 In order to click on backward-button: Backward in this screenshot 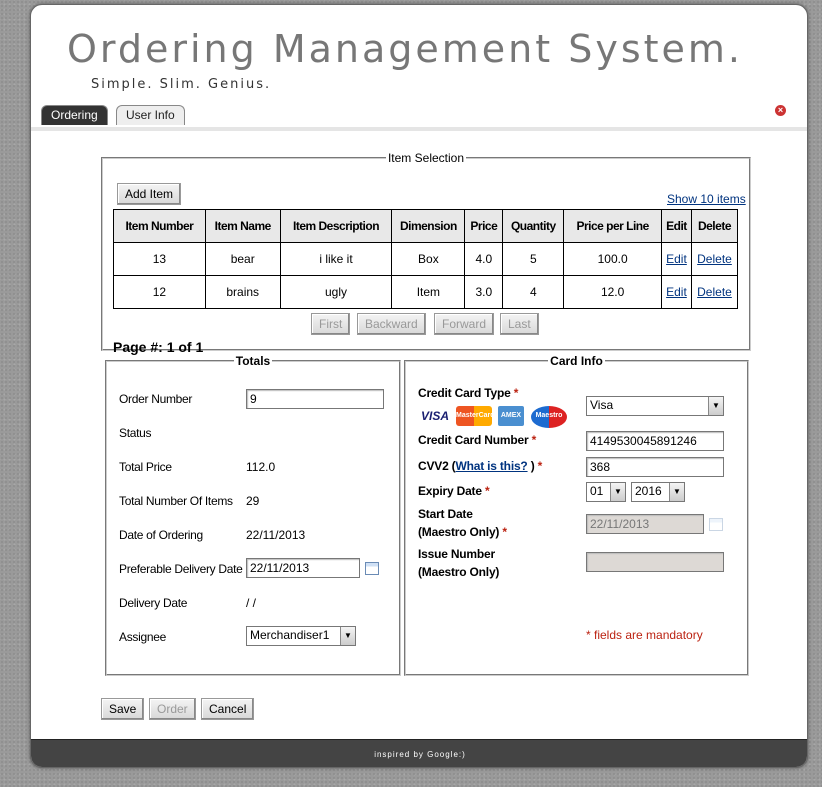, I will do `click(391, 324)`.